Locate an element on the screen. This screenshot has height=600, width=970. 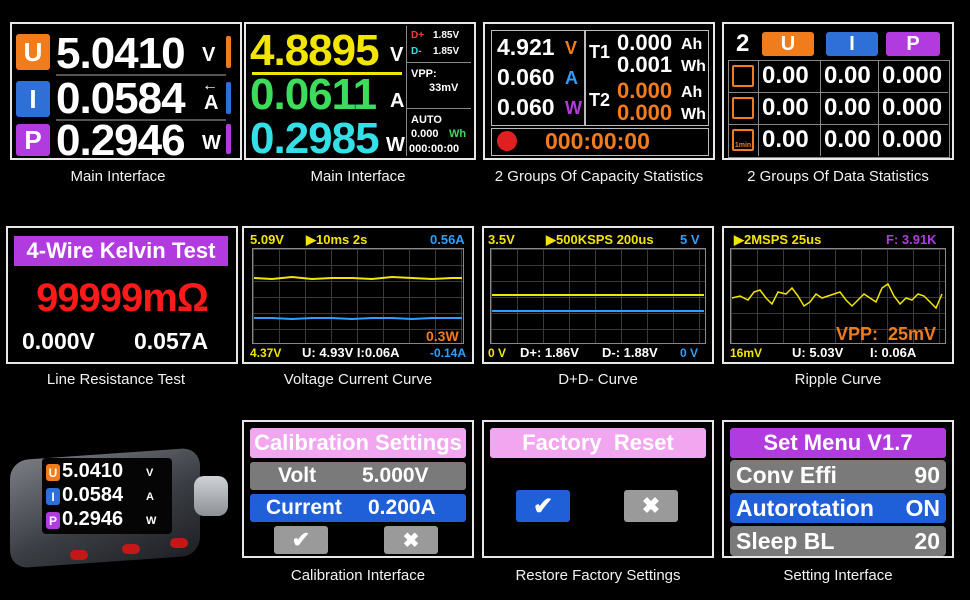
factory-reset-screen: Factory Reset ✔ ✖ is located at coordinates (598, 489).